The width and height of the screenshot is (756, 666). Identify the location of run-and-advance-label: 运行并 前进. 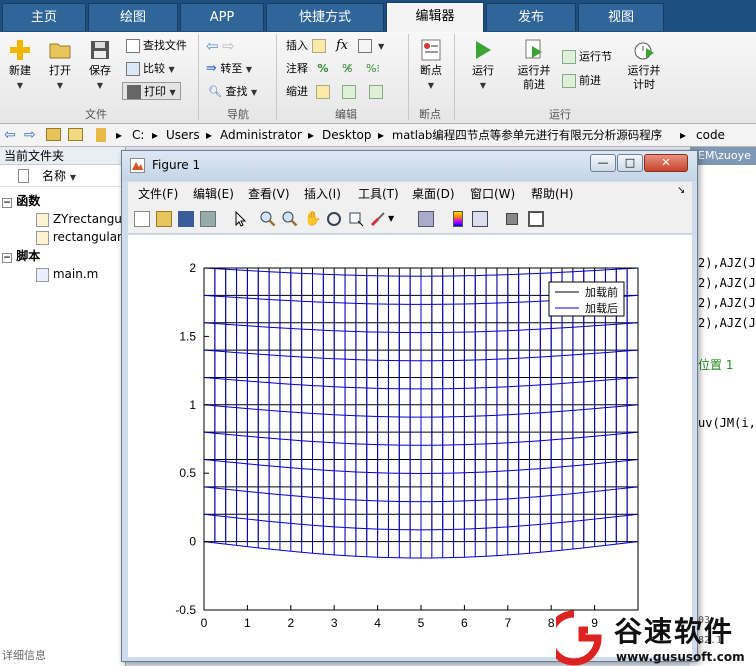
(534, 77).